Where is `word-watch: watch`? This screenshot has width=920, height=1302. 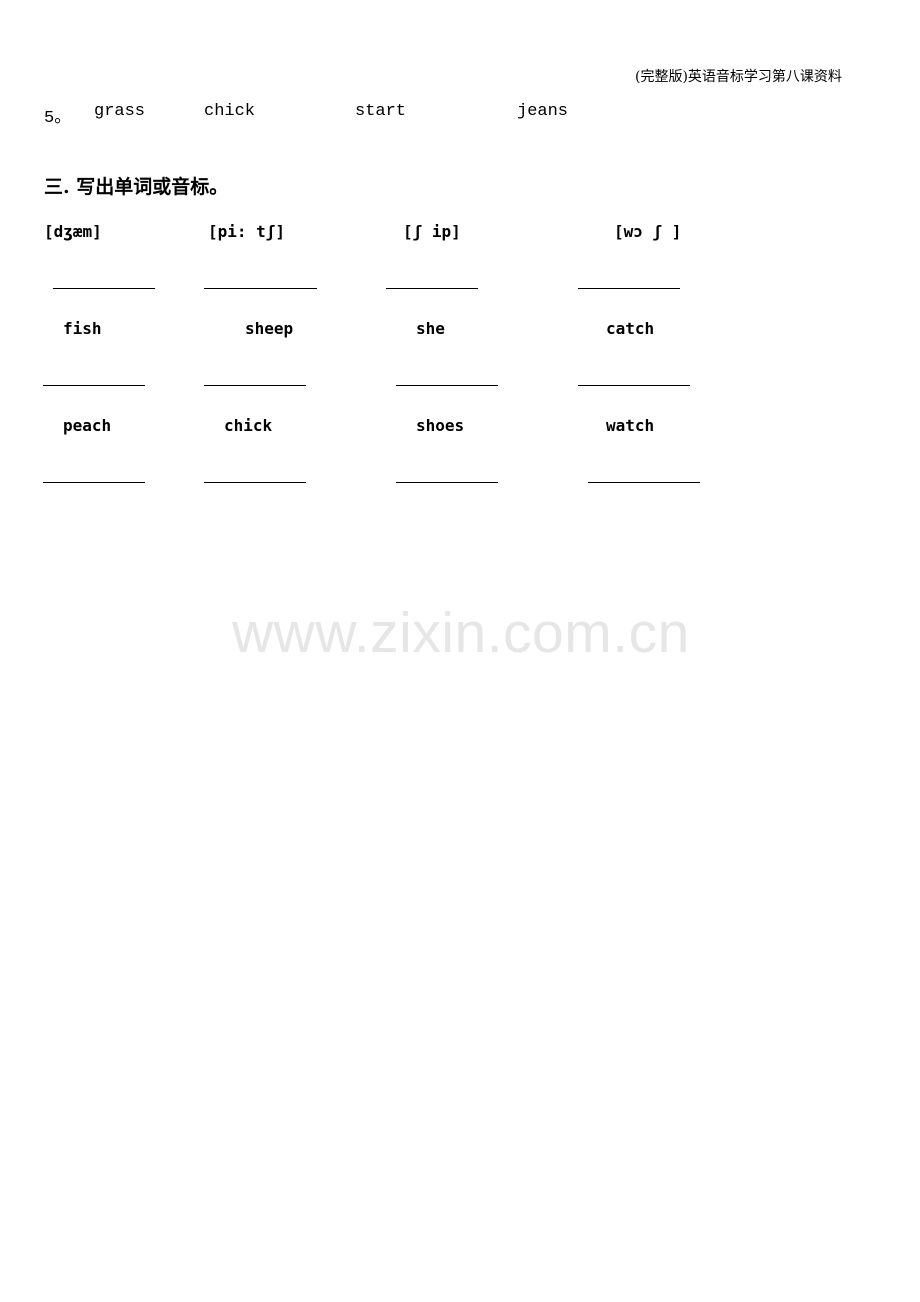 word-watch: watch is located at coordinates (630, 425).